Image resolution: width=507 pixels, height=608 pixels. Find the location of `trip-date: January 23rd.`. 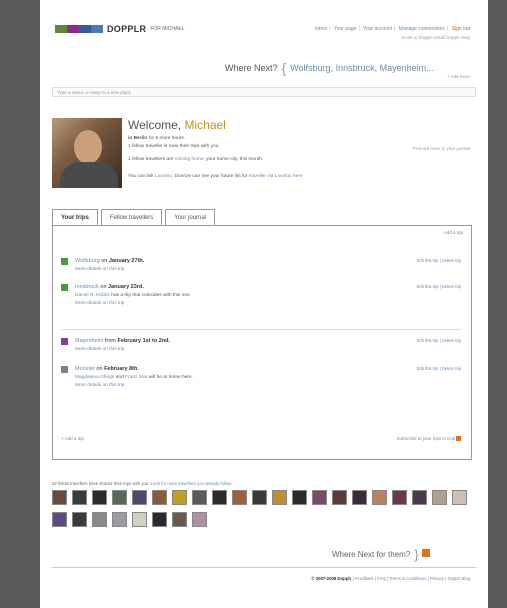

trip-date: January 23rd. is located at coordinates (126, 287).